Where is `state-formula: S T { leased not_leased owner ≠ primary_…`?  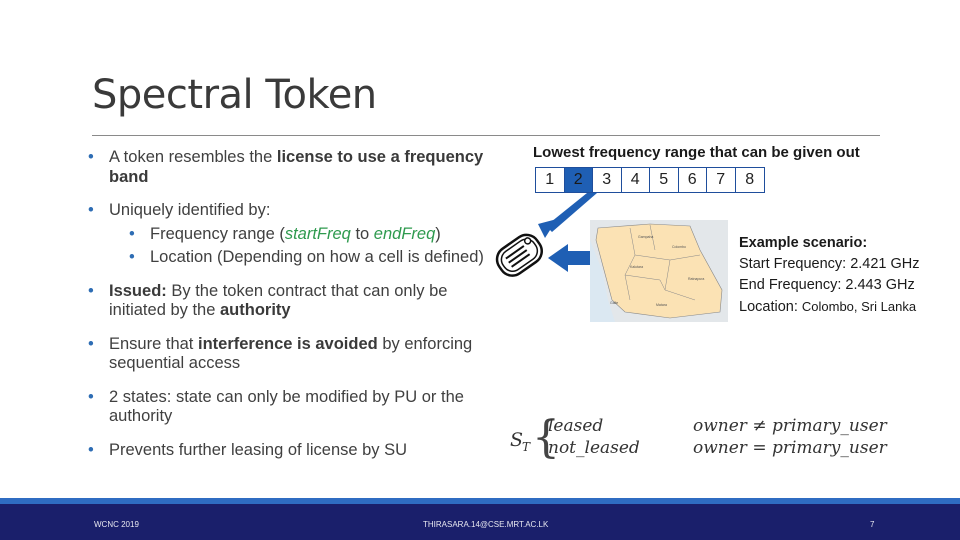 state-formula: S T { leased not_leased owner ≠ primary_… is located at coordinates (700, 439).